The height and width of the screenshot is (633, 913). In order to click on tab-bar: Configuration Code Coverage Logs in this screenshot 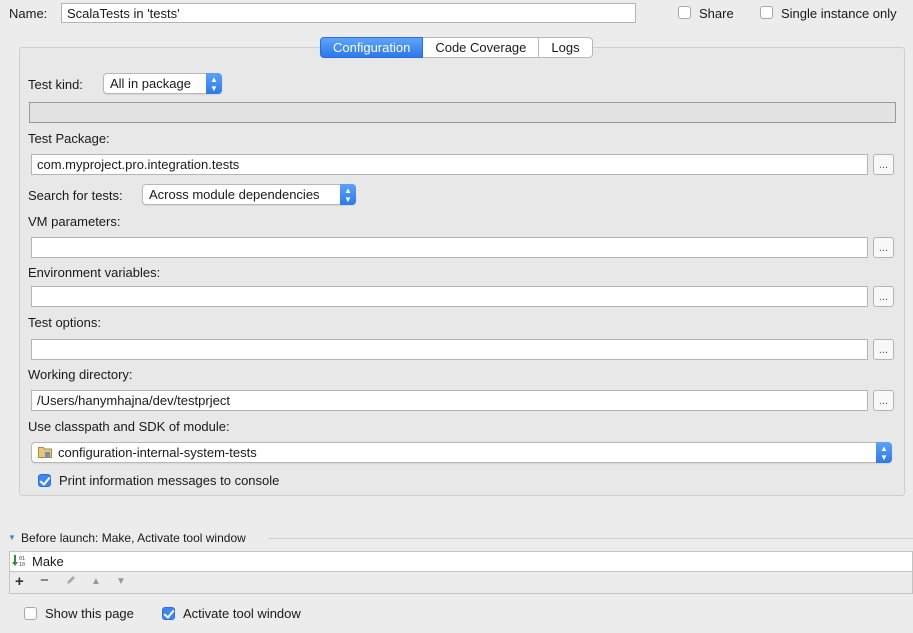, I will do `click(456, 47)`.